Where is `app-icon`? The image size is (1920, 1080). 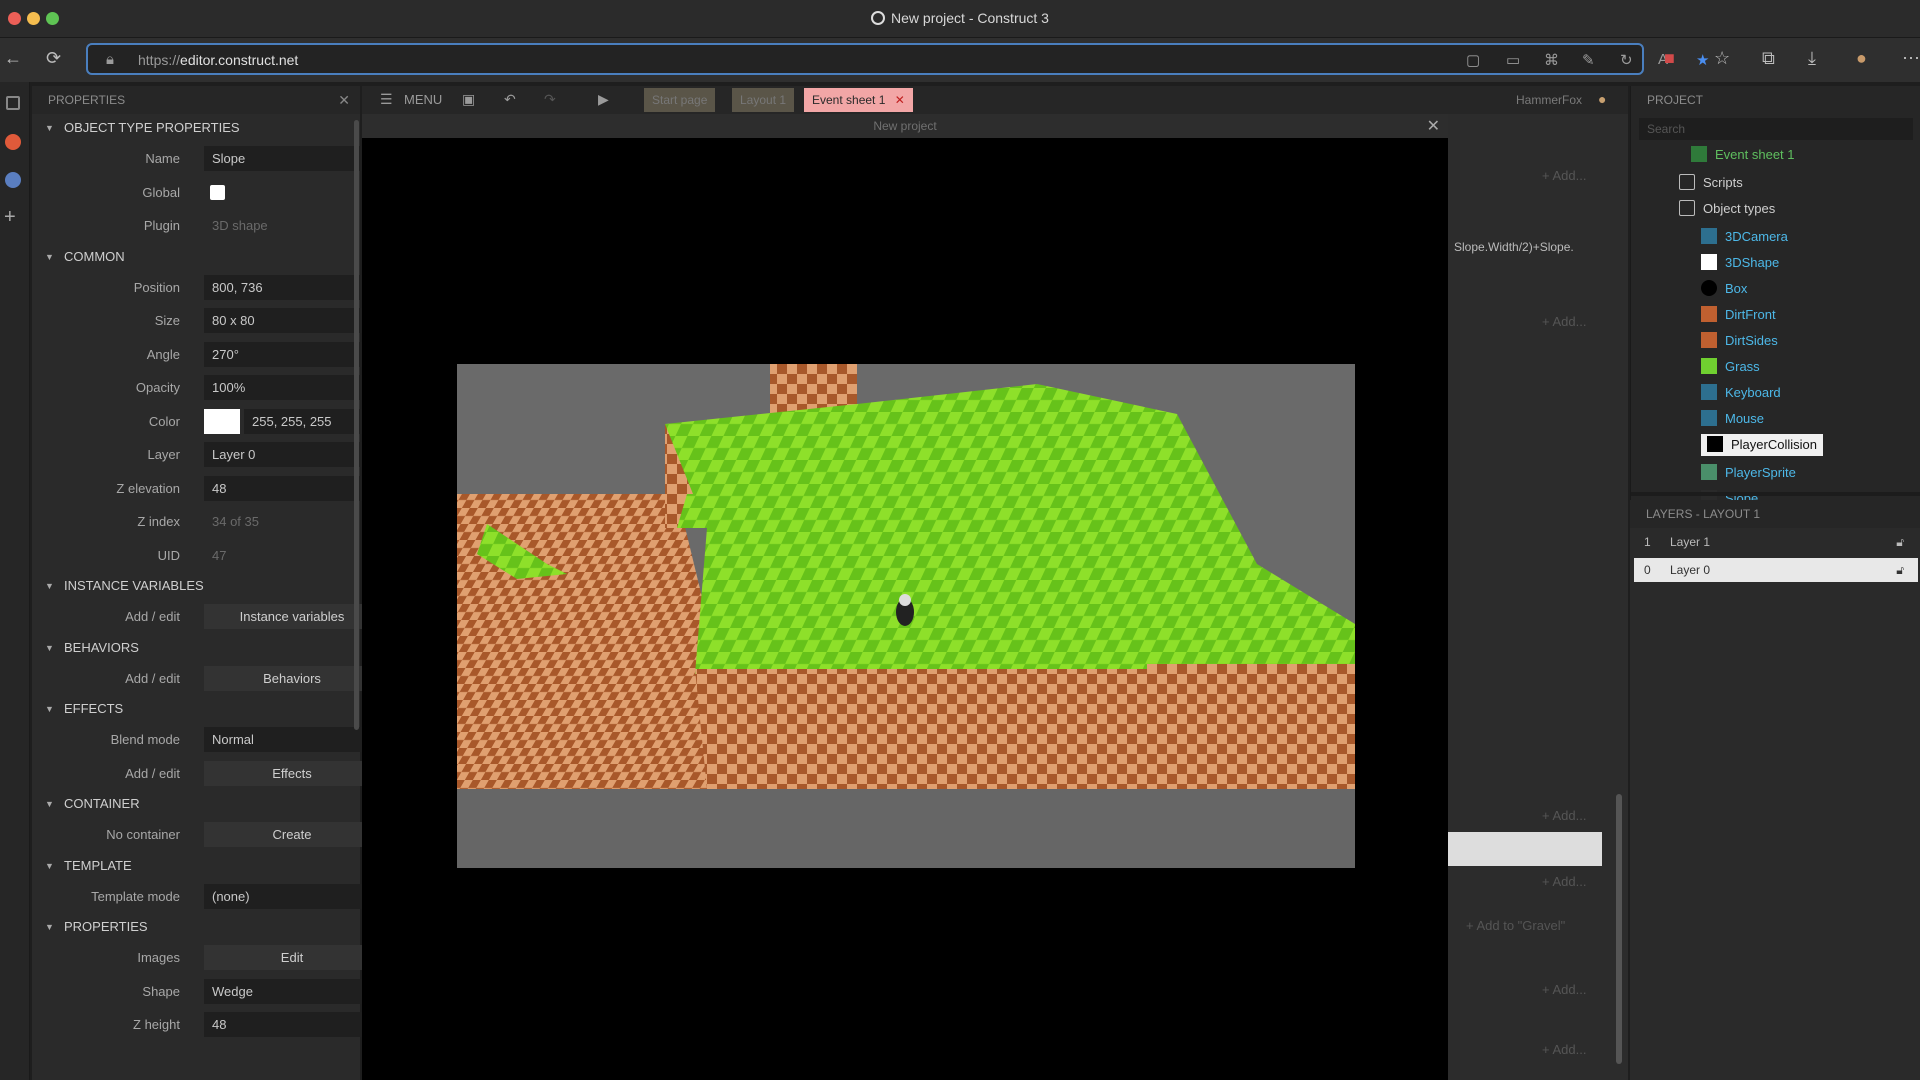
app-icon is located at coordinates (13, 142).